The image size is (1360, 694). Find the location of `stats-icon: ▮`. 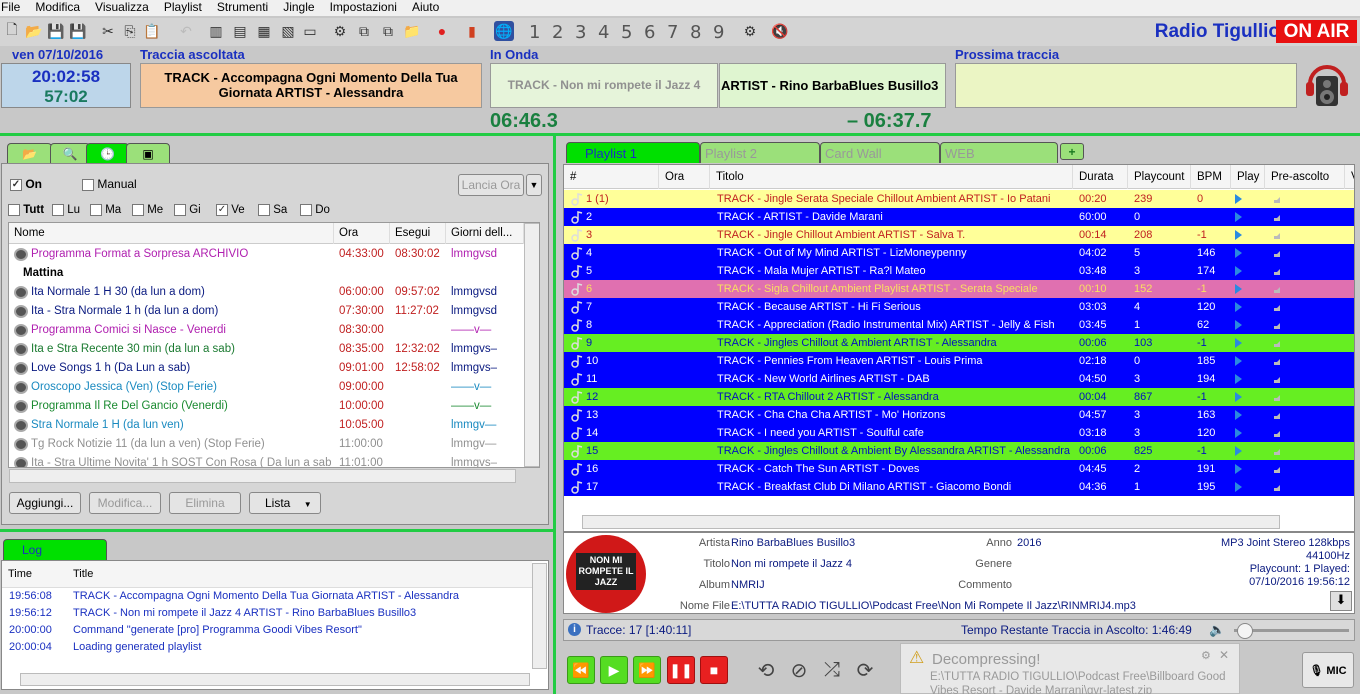

stats-icon: ▮ is located at coordinates (472, 31).